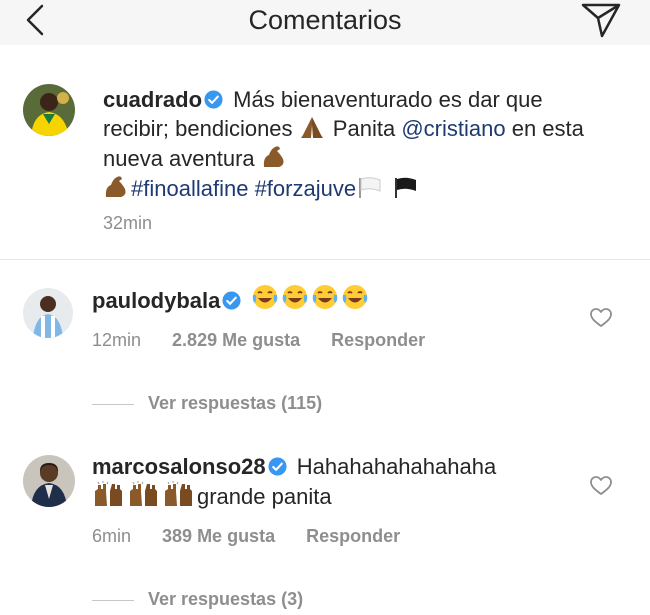 This screenshot has height=615, width=650. What do you see at coordinates (152, 99) in the screenshot?
I see `post-username: cuadrado` at bounding box center [152, 99].